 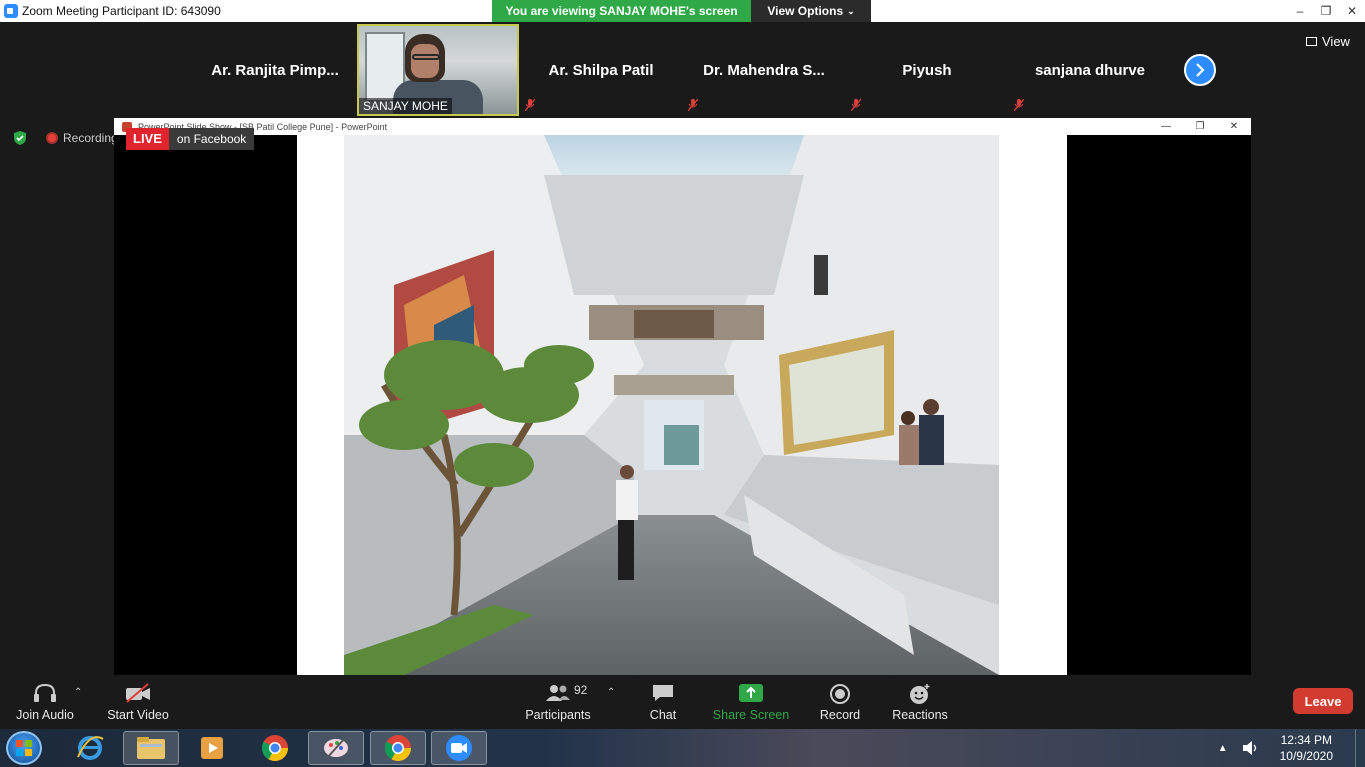 I want to click on windows-logo-icon, so click(x=24, y=748).